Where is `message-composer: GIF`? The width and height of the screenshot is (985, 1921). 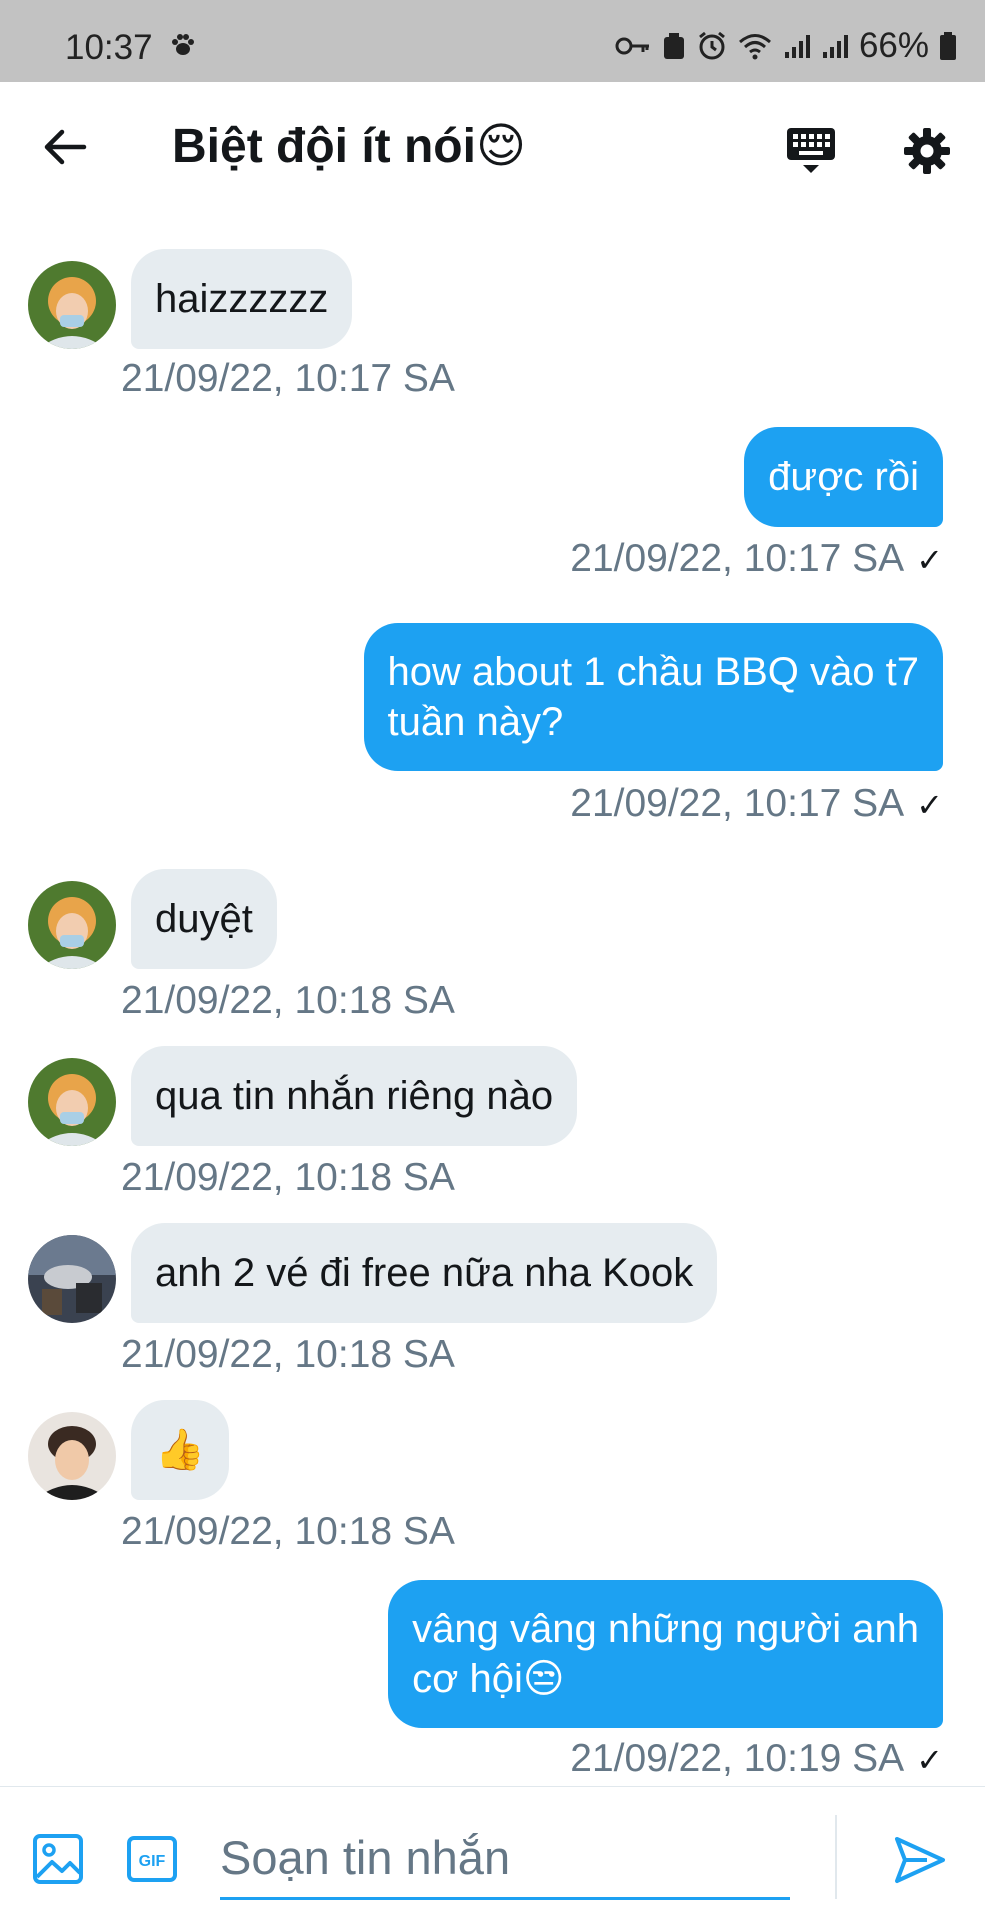 message-composer: GIF is located at coordinates (492, 1853).